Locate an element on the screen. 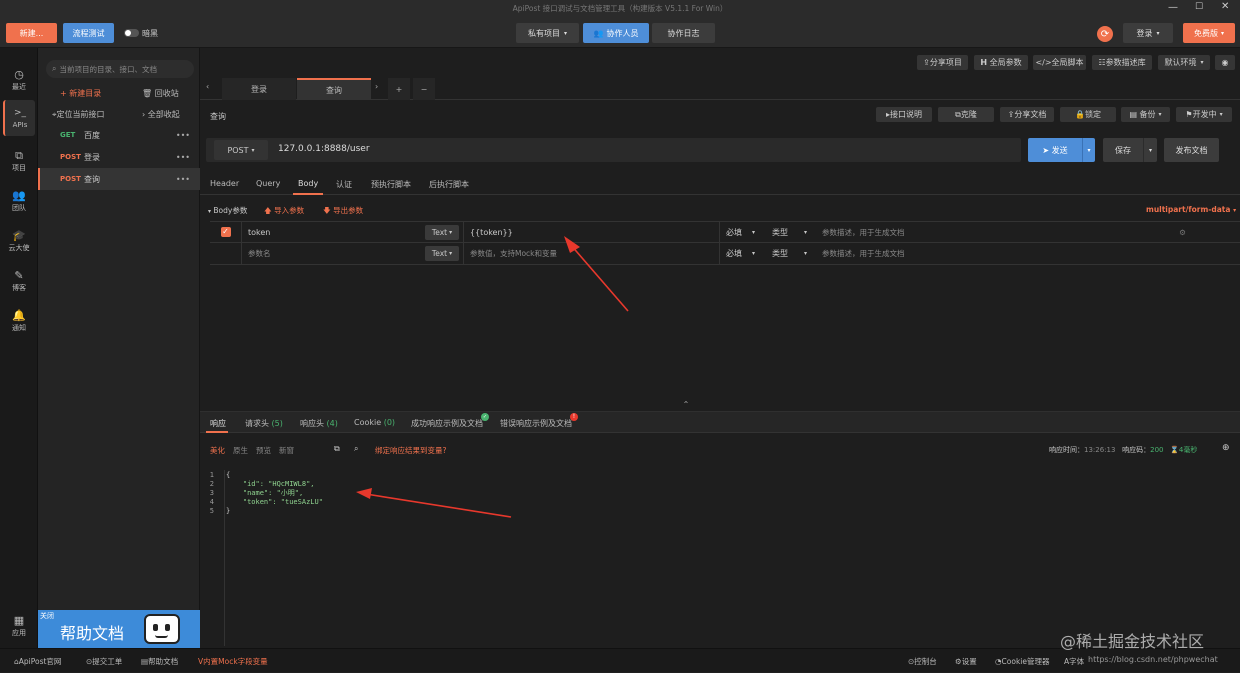 The width and height of the screenshot is (1240, 673). share-project-button: ⇪ 分享项目 is located at coordinates (942, 62).